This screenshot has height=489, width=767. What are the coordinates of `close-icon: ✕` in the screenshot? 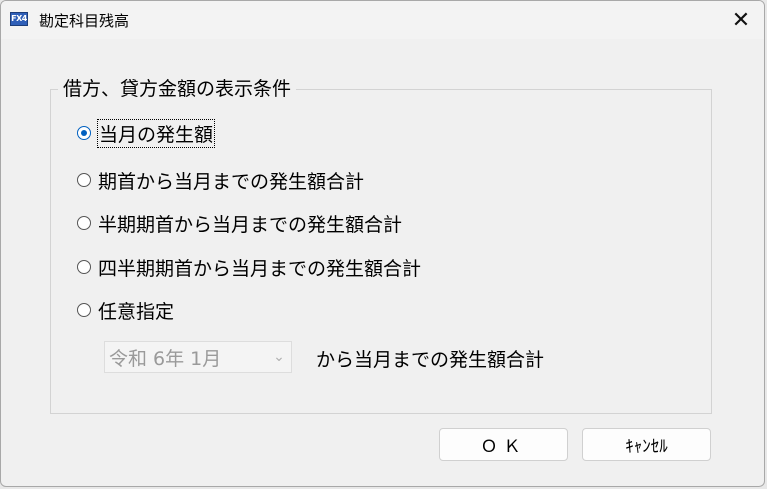 It's located at (741, 20).